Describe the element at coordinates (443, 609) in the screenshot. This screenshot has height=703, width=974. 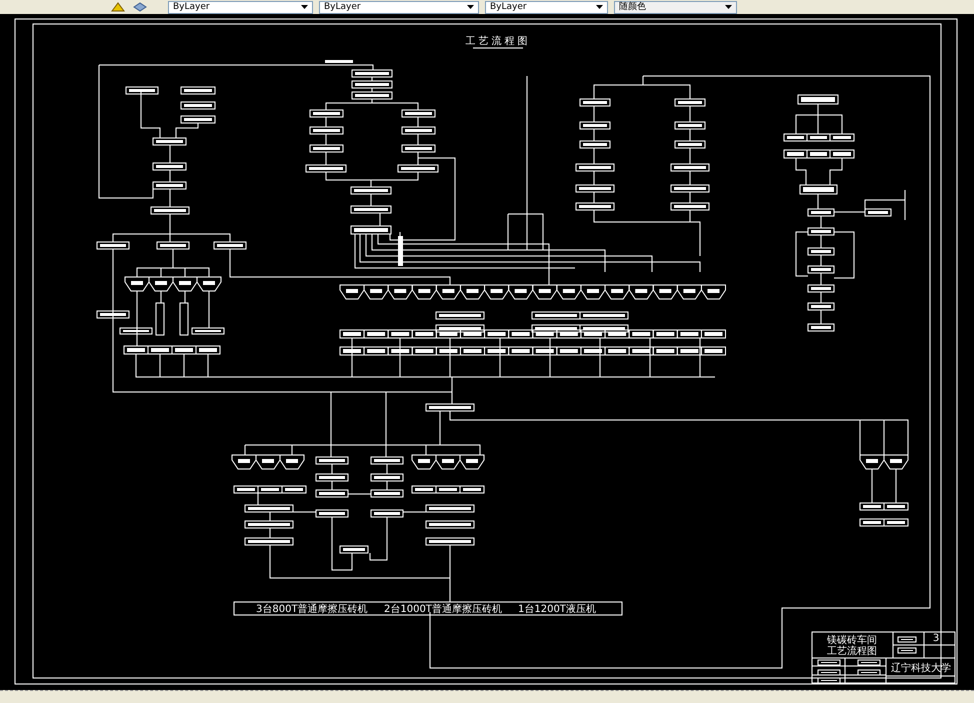
I see `caption-text: 2台1000T普通摩擦压砖机` at that location.